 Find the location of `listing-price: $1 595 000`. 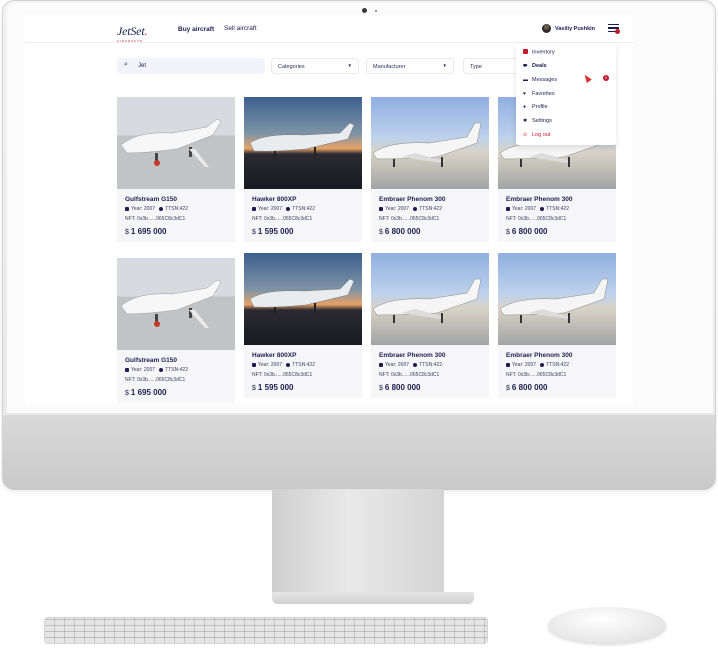

listing-price: $1 595 000 is located at coordinates (273, 231).